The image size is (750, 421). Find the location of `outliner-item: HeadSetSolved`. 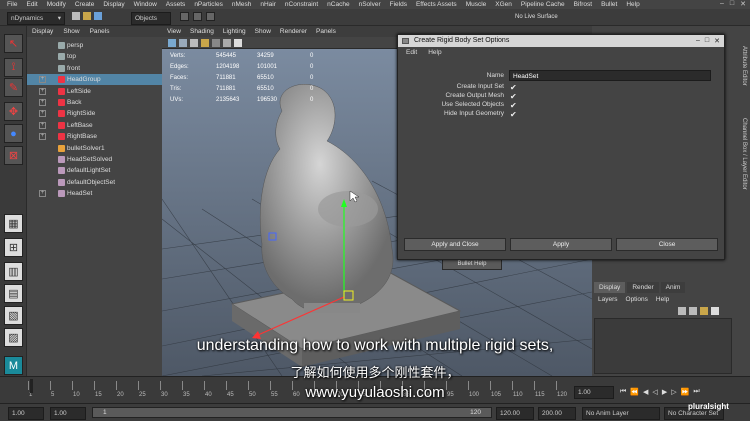

outliner-item: HeadSetSolved is located at coordinates (94, 159).